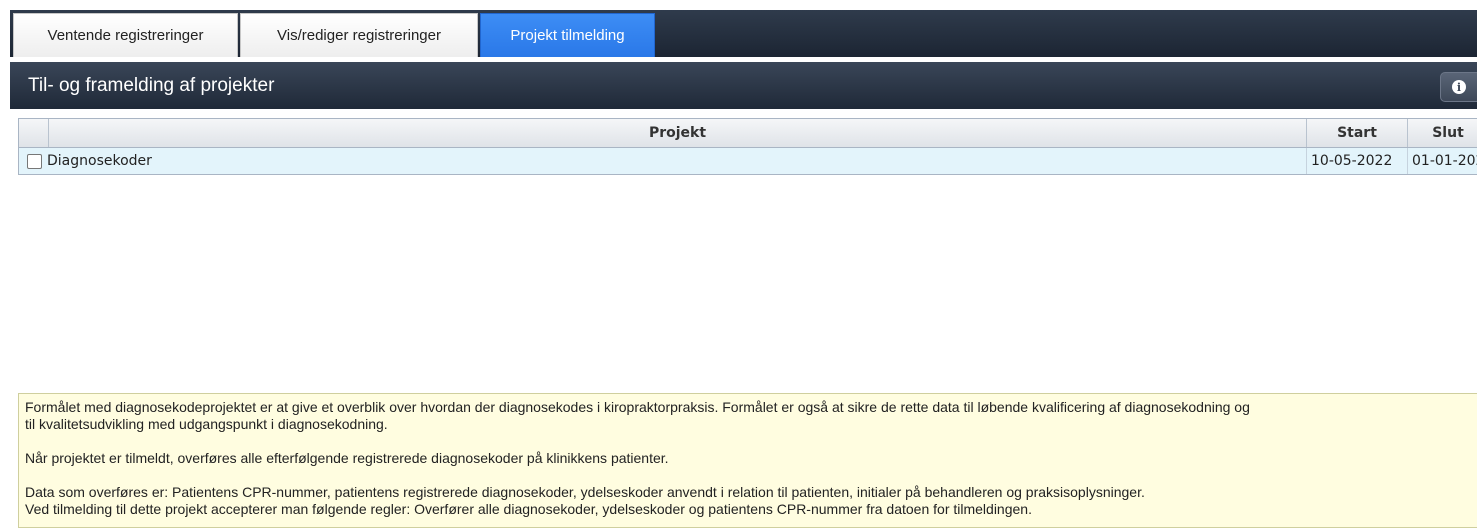 The width and height of the screenshot is (1477, 528). I want to click on column-header-projekt: Projekt, so click(678, 133).